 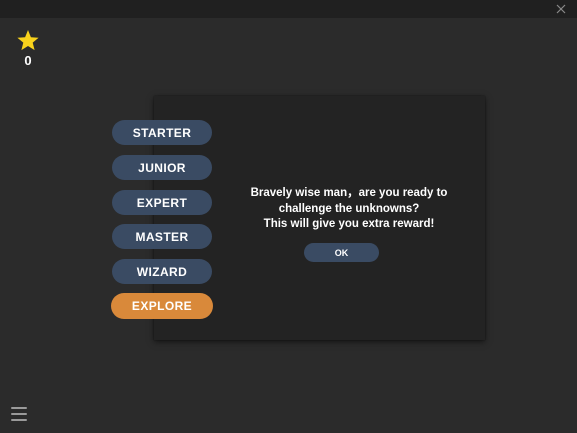 I want to click on level-button-master: MASTER, so click(x=162, y=236).